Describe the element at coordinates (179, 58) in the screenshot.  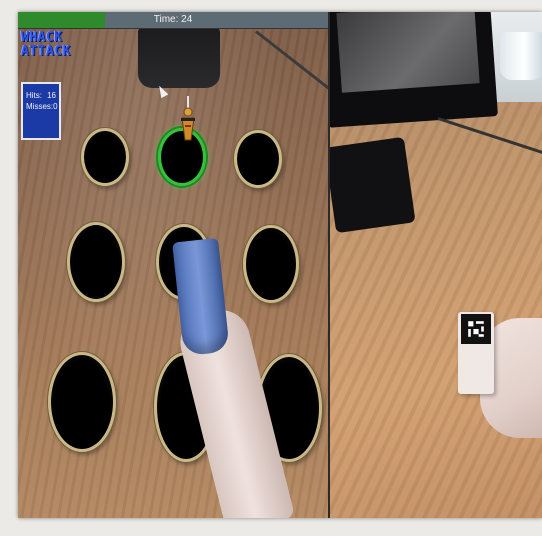
I see `monitor-base-backdrop` at that location.